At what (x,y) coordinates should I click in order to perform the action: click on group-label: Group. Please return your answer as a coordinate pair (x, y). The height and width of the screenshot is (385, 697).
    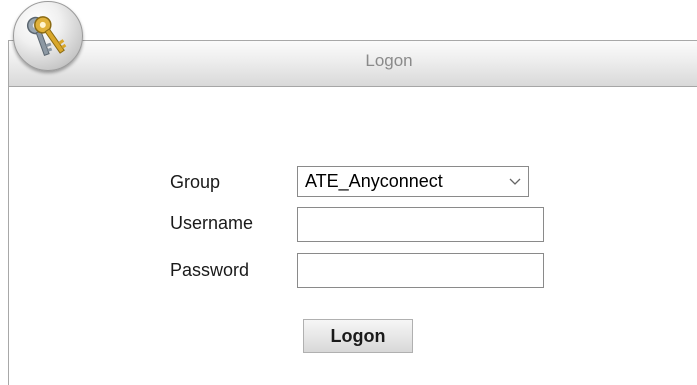
    Looking at the image, I should click on (195, 182).